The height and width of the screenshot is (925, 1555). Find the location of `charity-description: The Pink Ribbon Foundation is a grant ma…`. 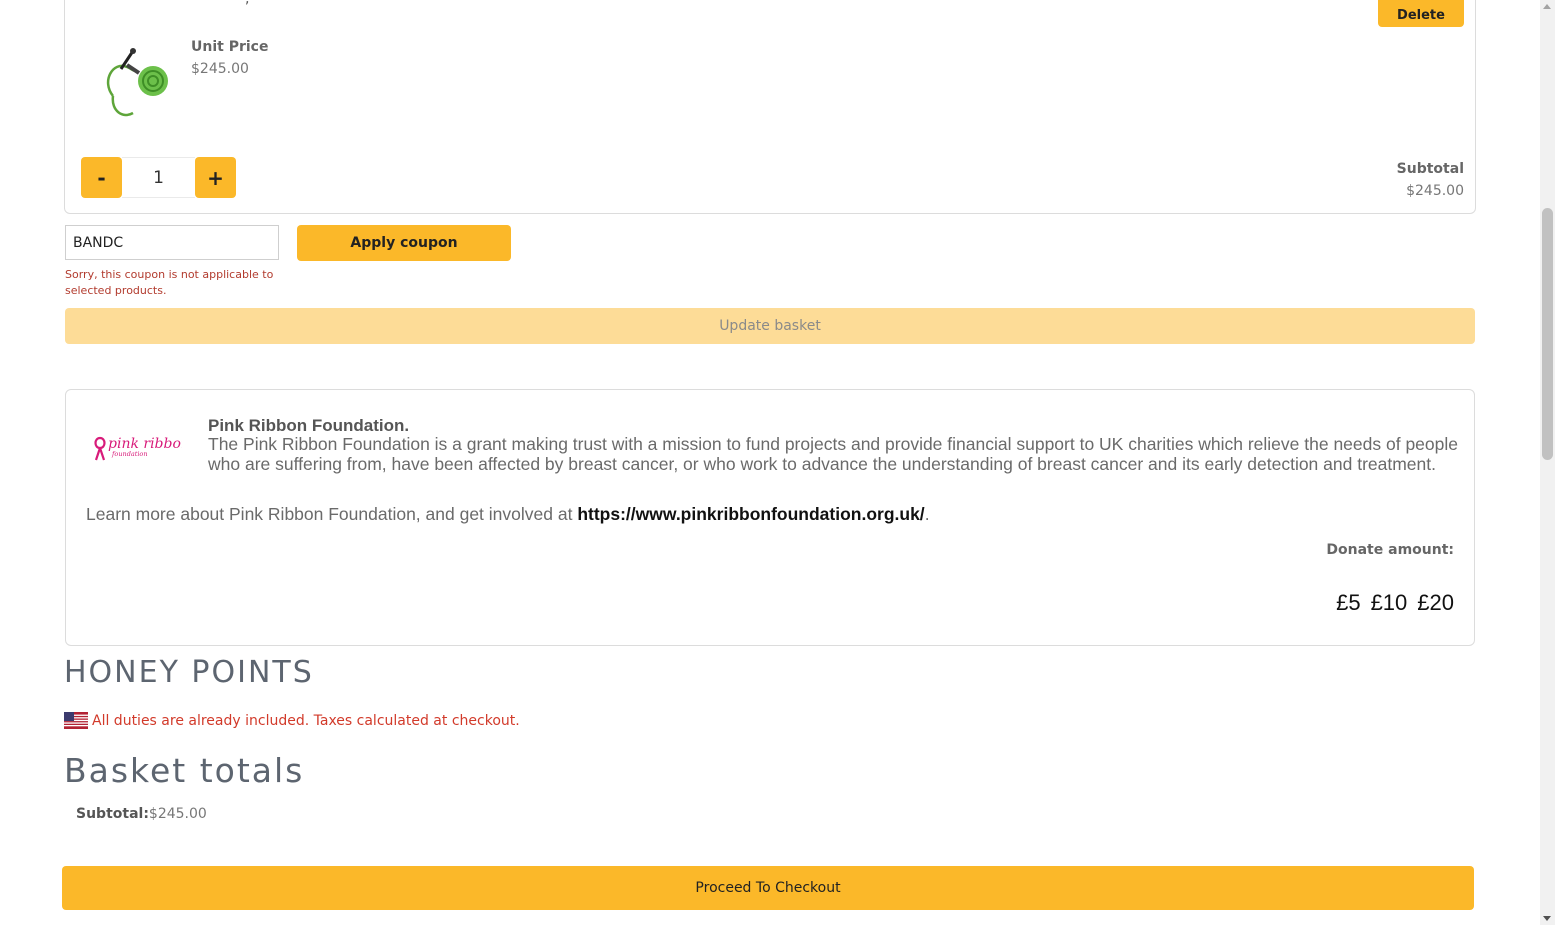

charity-description: The Pink Ribbon Foundation is a grant ma… is located at coordinates (833, 454).